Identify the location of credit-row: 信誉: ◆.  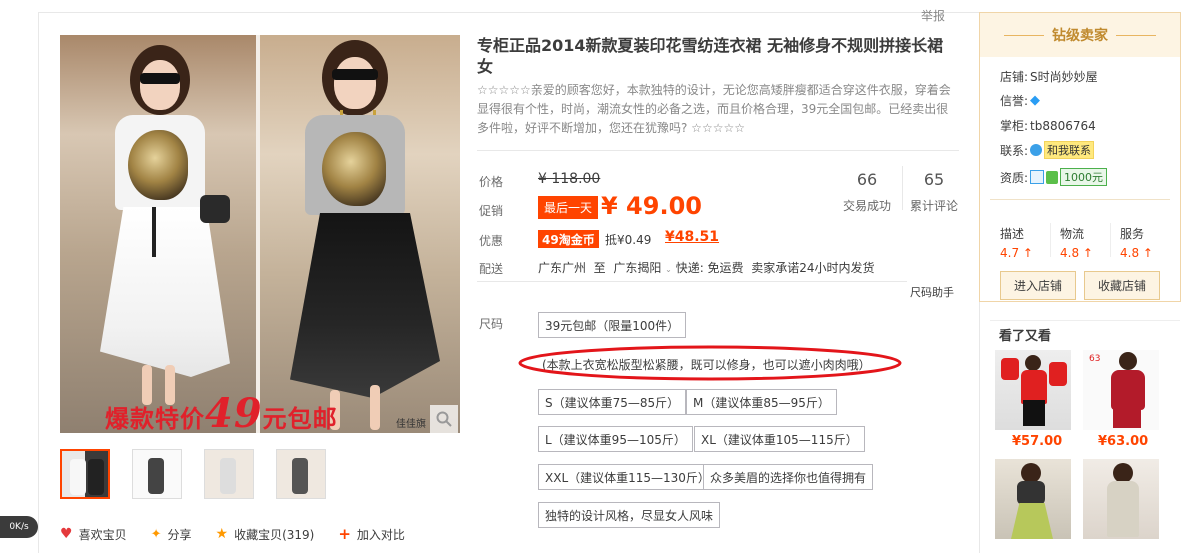
(1020, 100).